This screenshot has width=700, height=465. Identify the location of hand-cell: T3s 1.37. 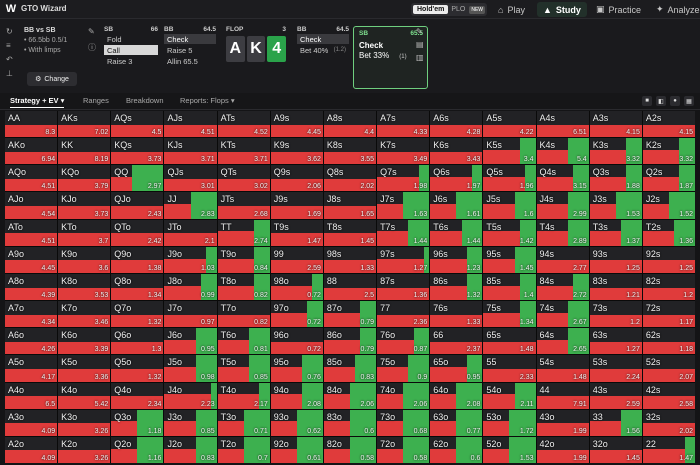
(615, 232).